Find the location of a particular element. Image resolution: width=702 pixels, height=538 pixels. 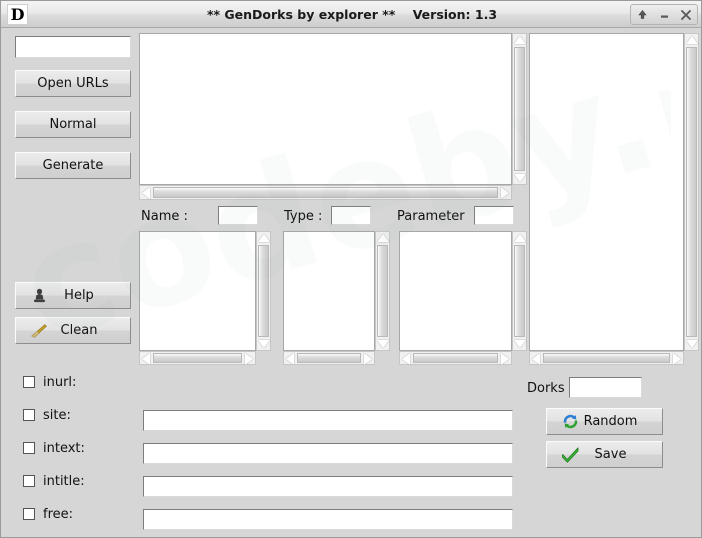

intitle-input is located at coordinates (328, 486).